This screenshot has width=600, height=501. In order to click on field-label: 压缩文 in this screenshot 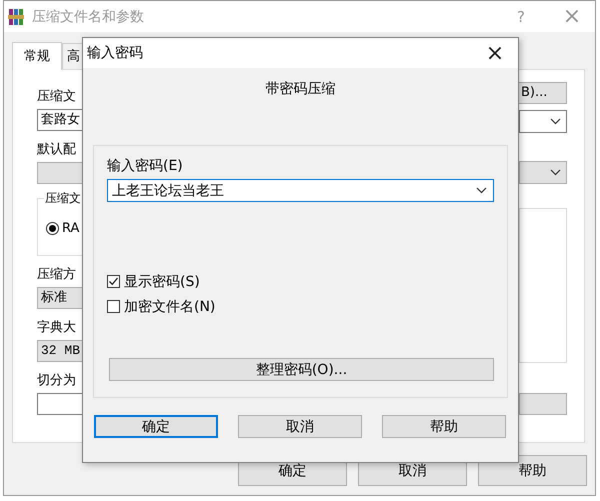, I will do `click(56, 97)`.